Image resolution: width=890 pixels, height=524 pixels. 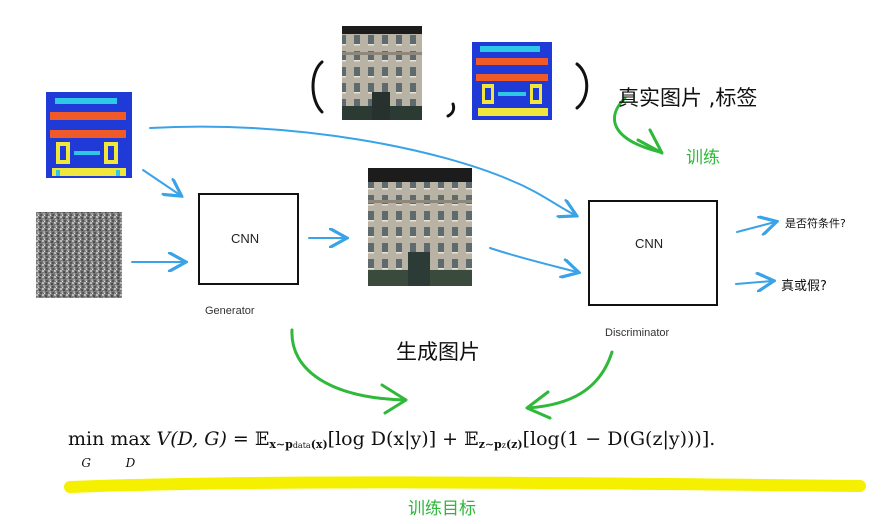 What do you see at coordinates (89, 135) in the screenshot?
I see `label-map-image-left` at bounding box center [89, 135].